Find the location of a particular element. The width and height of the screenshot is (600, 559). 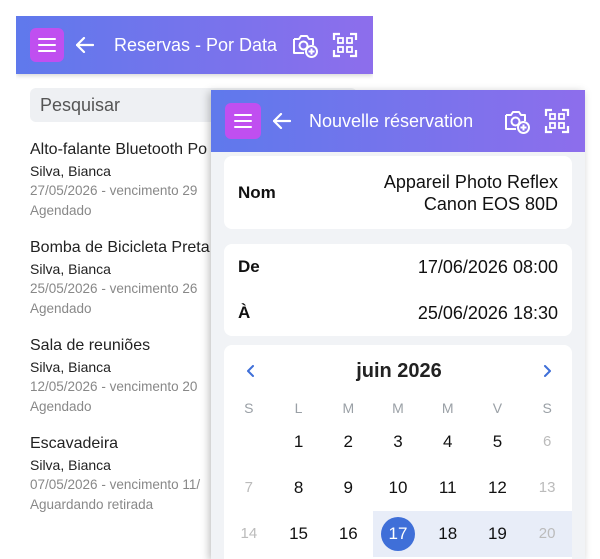

to-value: 25/06/2026 18:30 is located at coordinates (487, 313).